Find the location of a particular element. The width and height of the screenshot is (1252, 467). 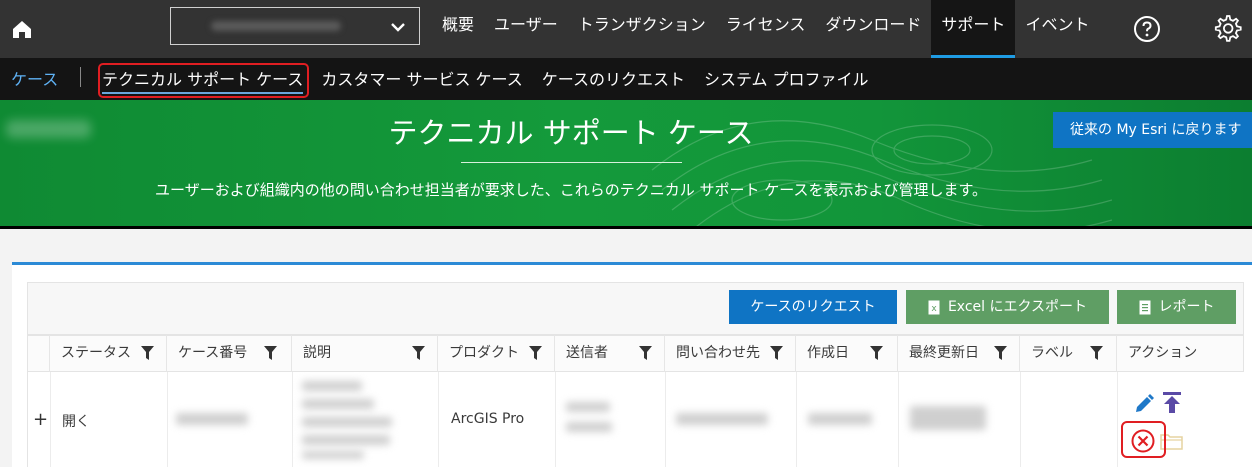

header-contact: 問い合わせ先 is located at coordinates (730, 353).